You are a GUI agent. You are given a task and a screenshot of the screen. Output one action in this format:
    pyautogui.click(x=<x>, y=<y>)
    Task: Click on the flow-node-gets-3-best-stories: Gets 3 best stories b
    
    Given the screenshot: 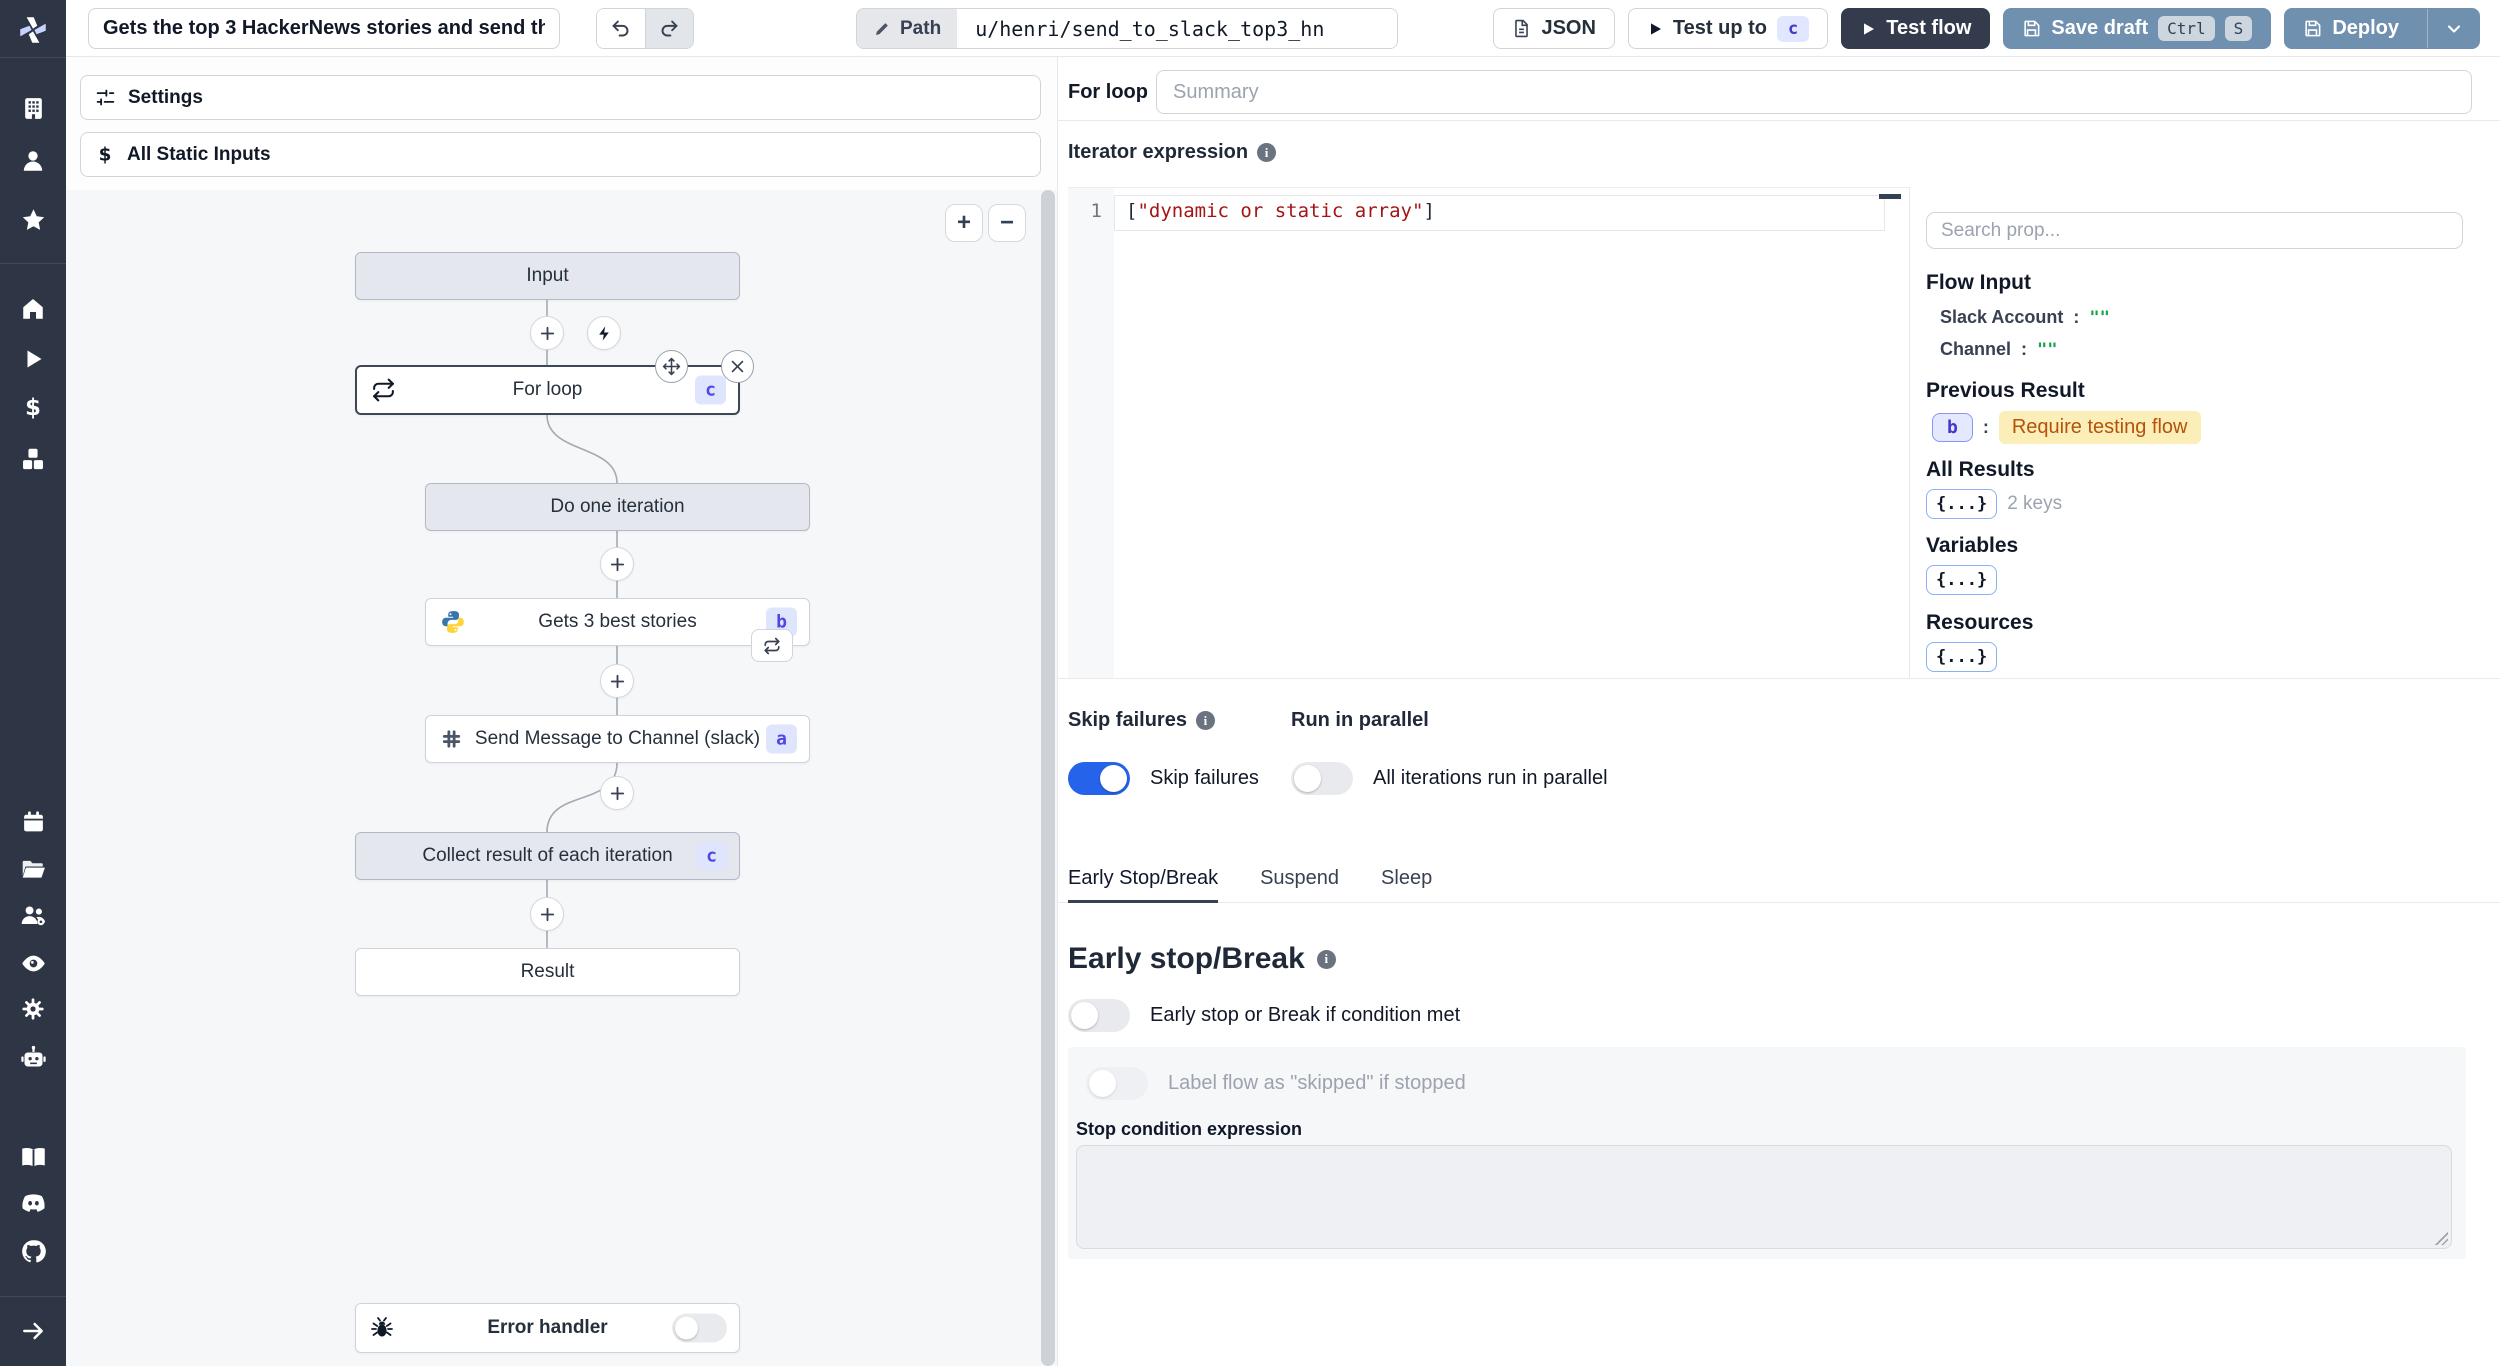 What is the action you would take?
    pyautogui.click(x=617, y=630)
    